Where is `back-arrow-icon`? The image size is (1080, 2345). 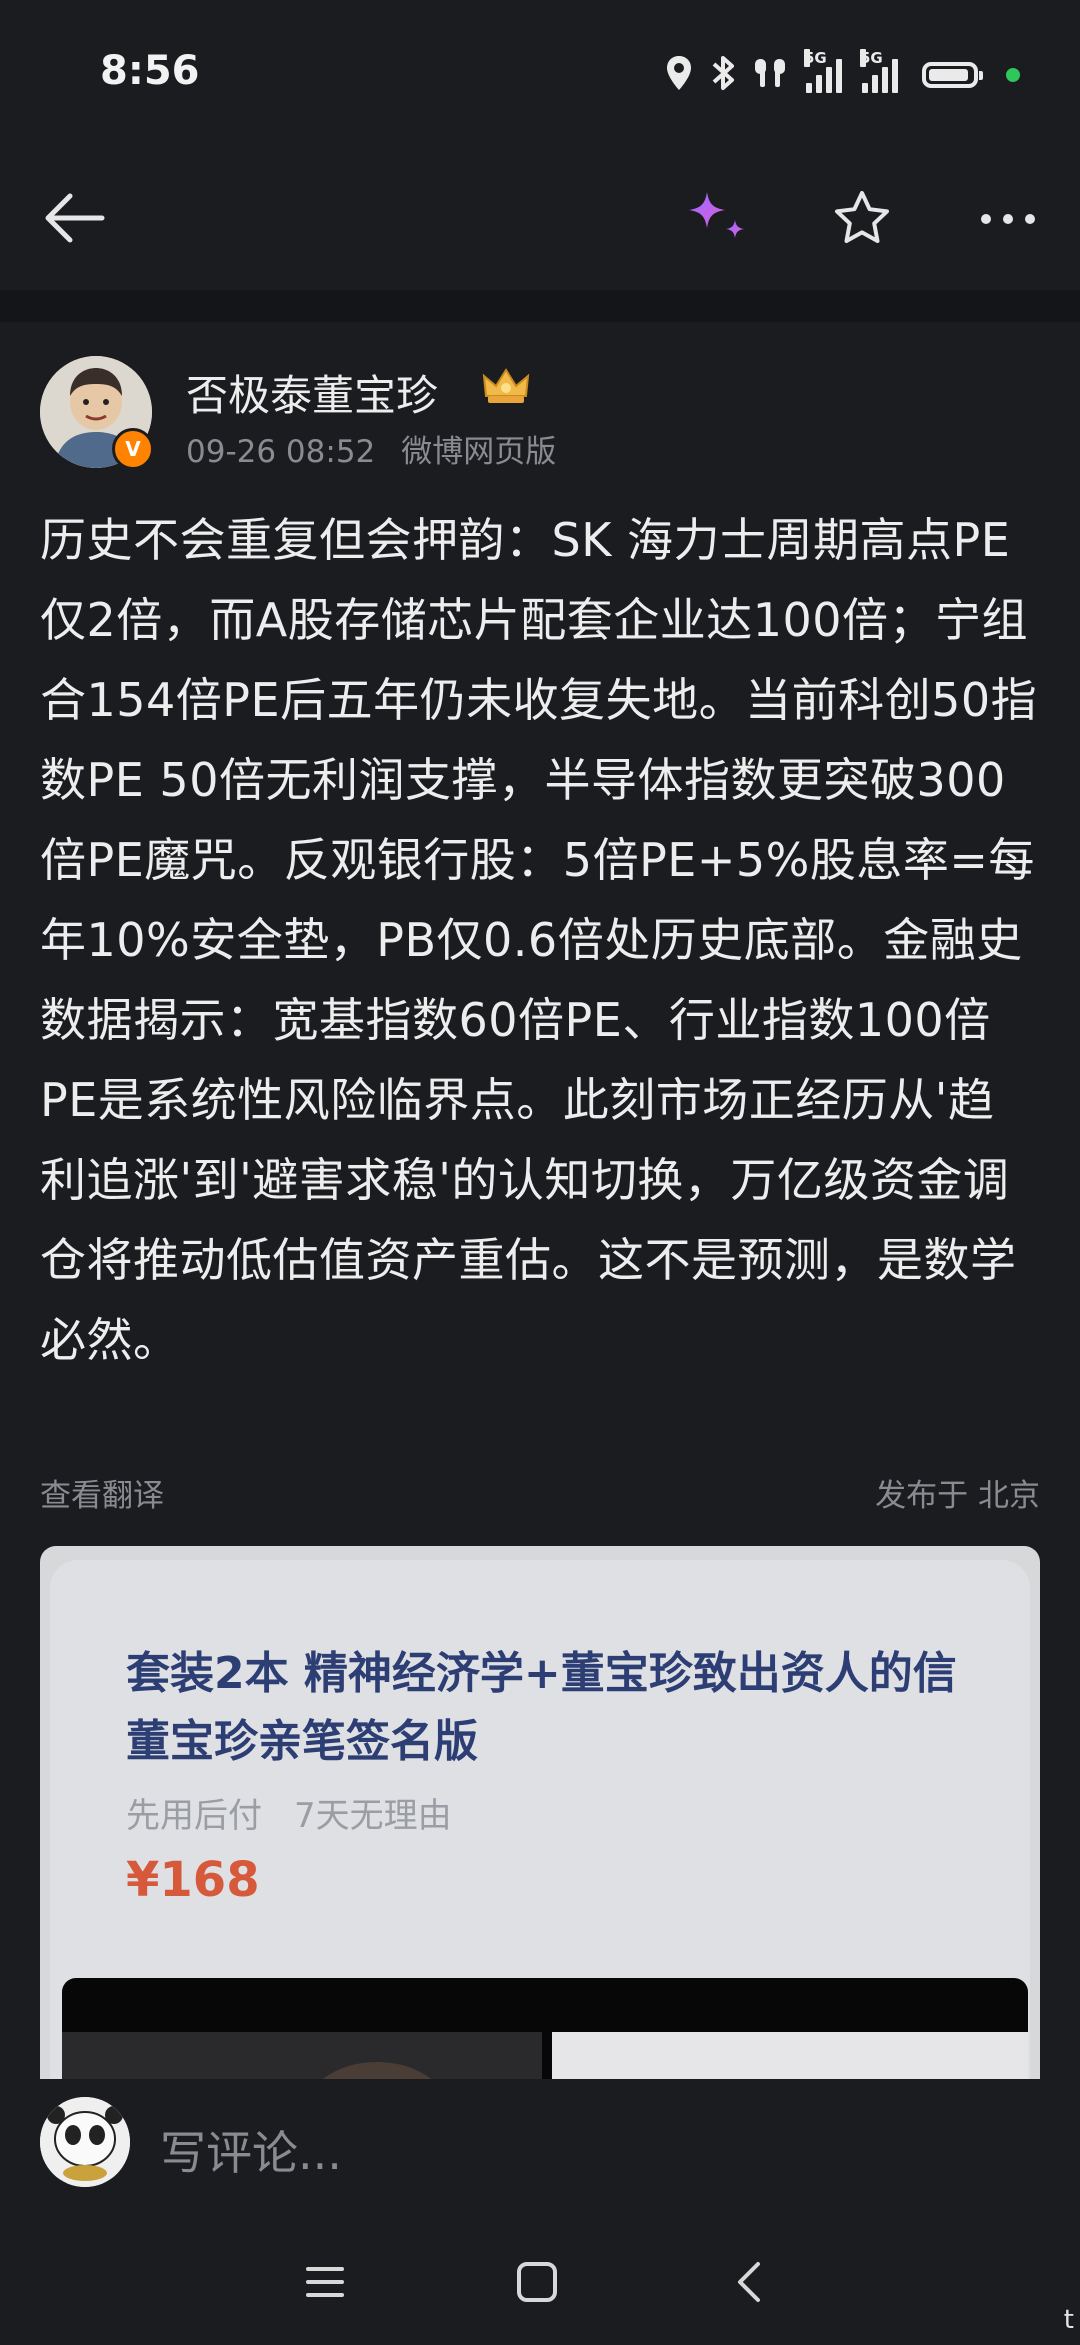 back-arrow-icon is located at coordinates (74, 220).